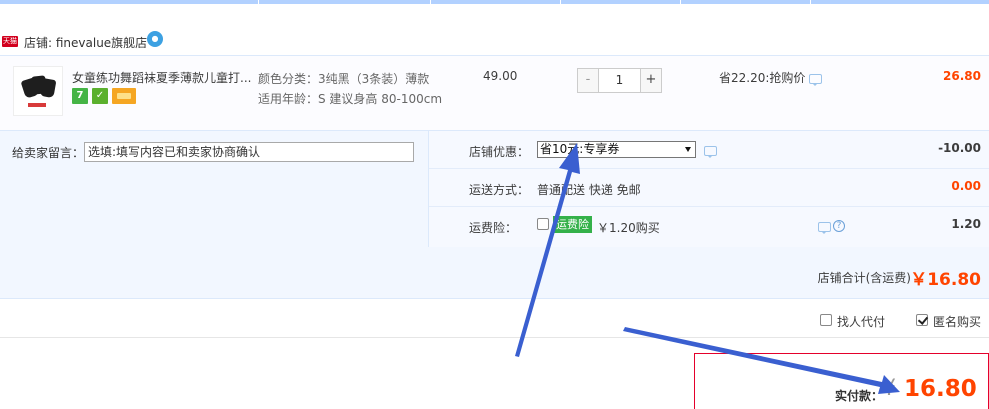 The image size is (989, 409). I want to click on insurance-badge: 运费险, so click(572, 224).